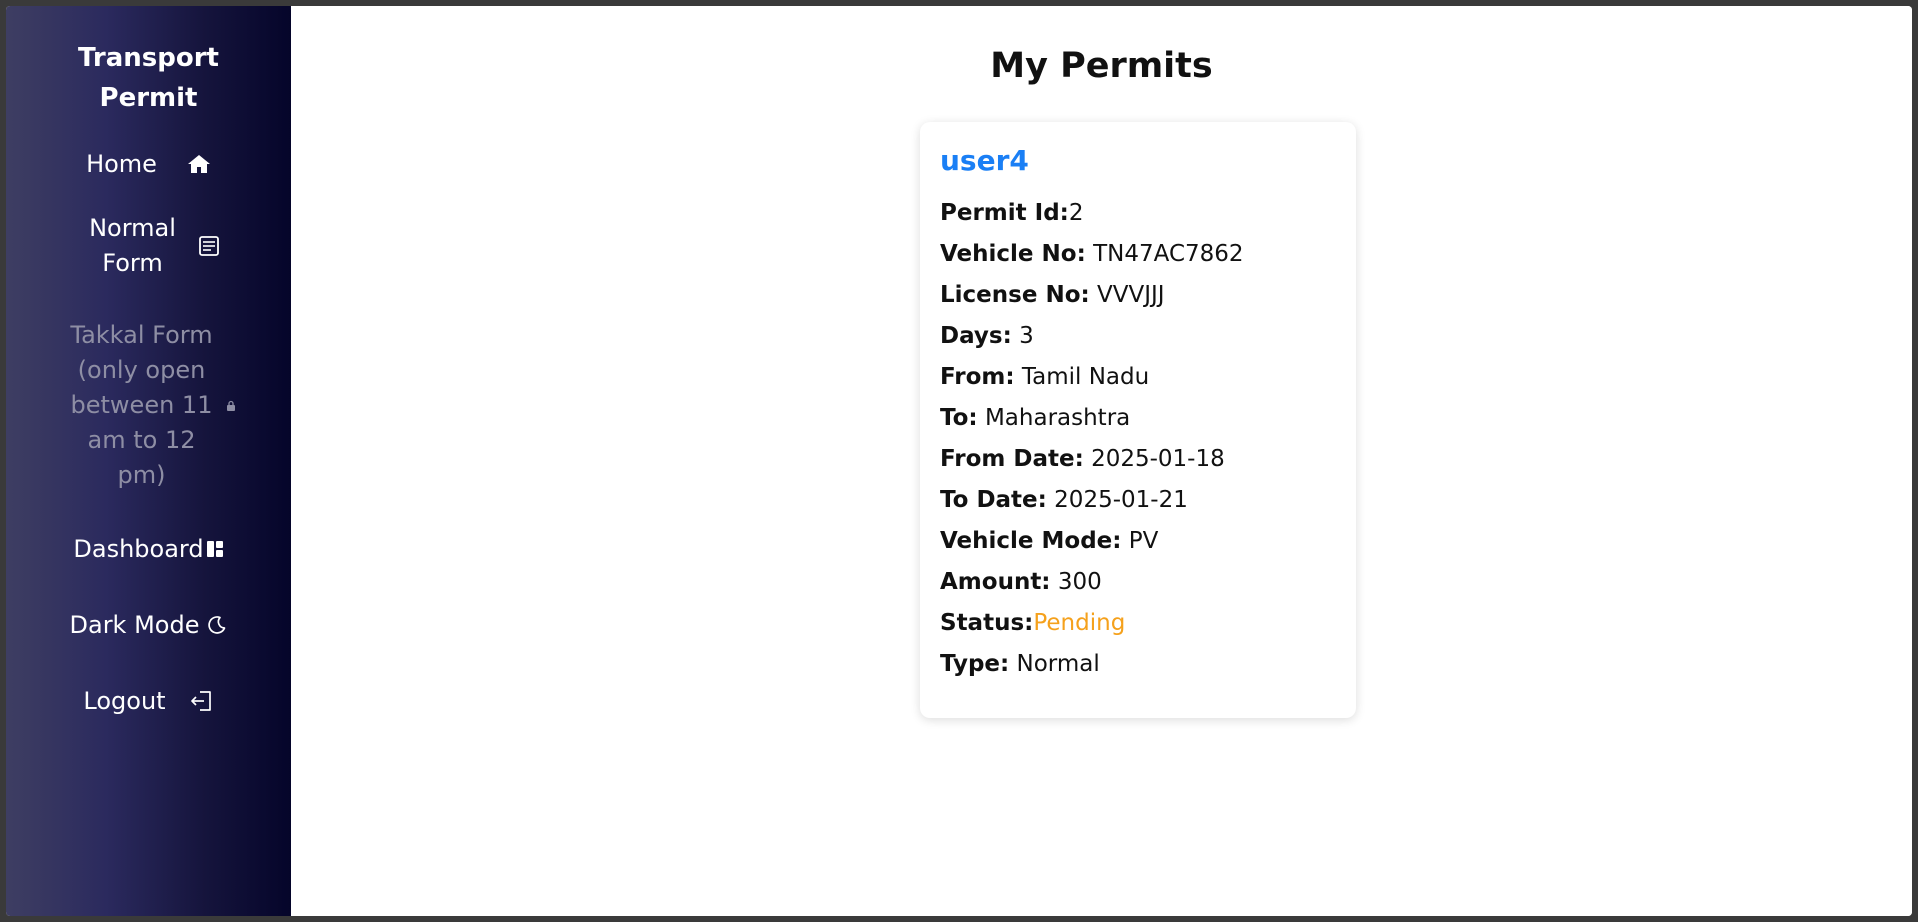  I want to click on nav-home: Home, so click(148, 164).